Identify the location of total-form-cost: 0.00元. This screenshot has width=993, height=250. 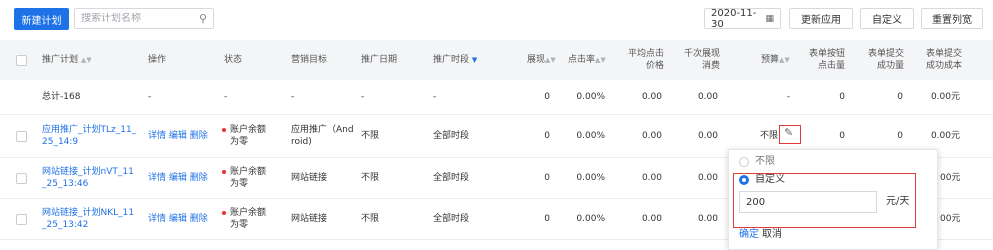
(945, 97).